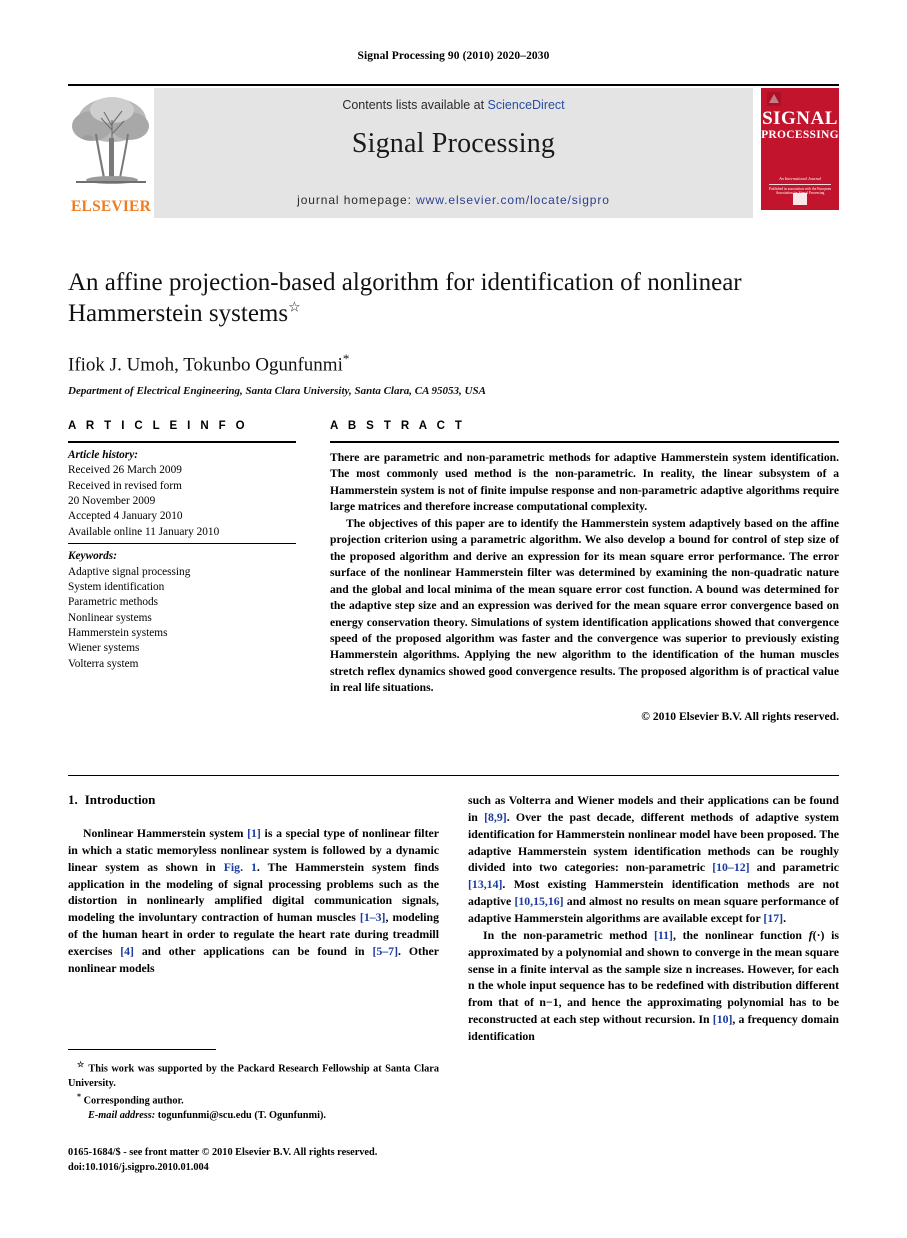  What do you see at coordinates (800, 184) in the screenshot?
I see `cover-divider` at bounding box center [800, 184].